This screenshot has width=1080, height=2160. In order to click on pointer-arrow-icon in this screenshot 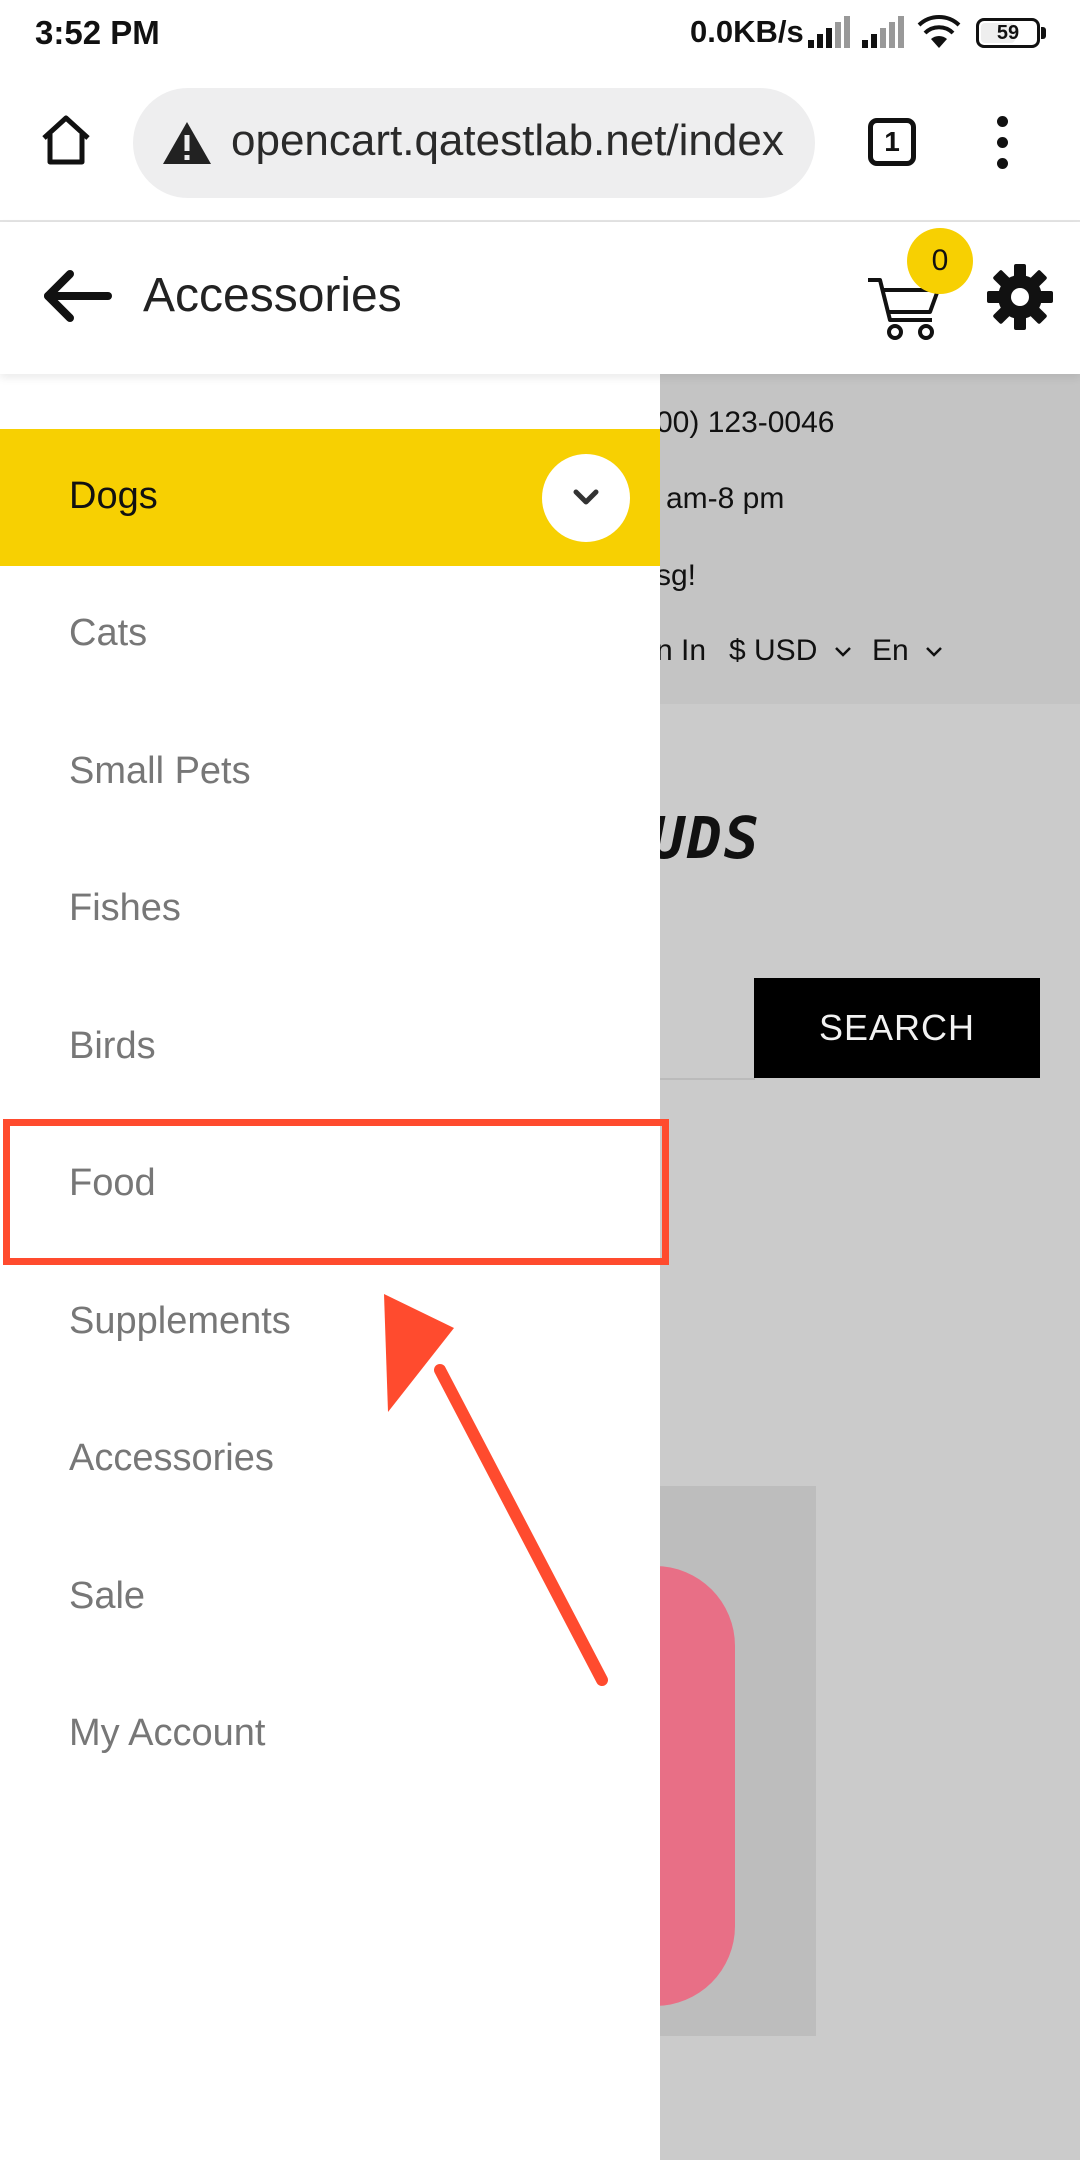, I will do `click(496, 1490)`.